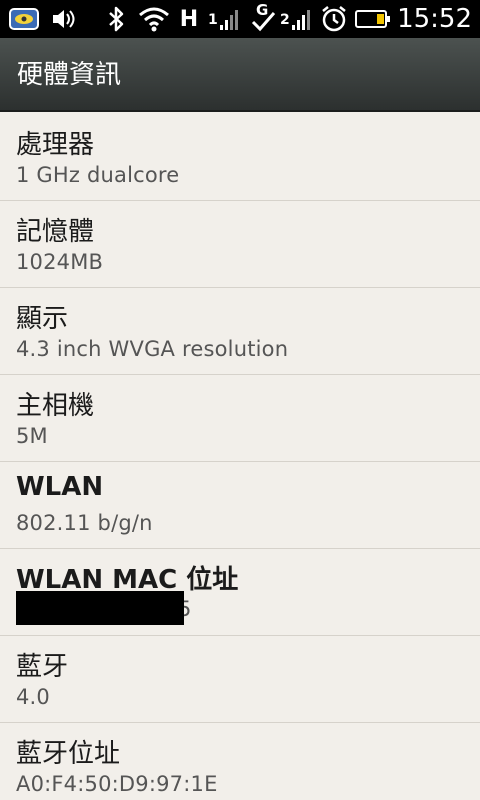 This screenshot has height=800, width=480. Describe the element at coordinates (152, 349) in the screenshot. I see `item-value: 4.3 inch WVGA resolution` at that location.